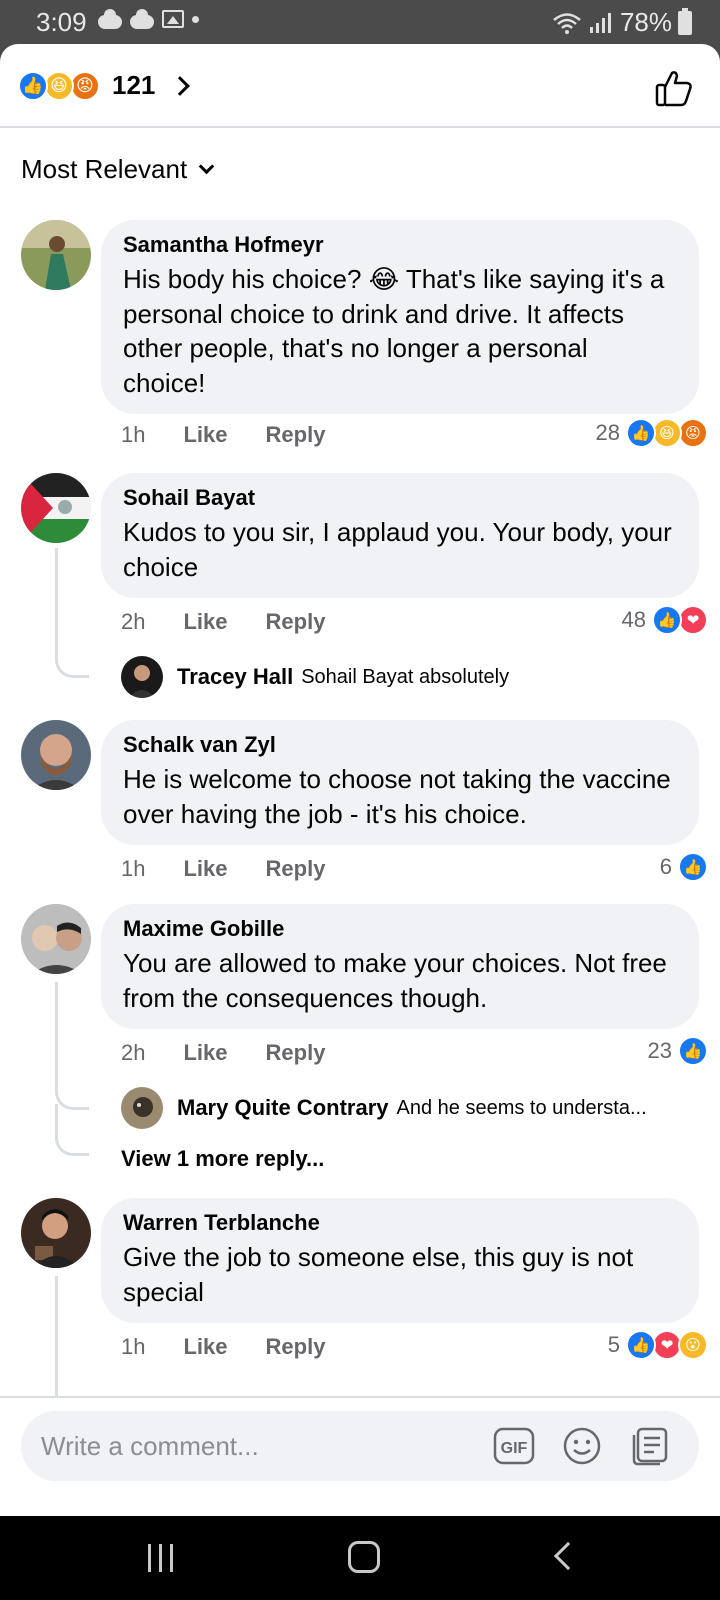  Describe the element at coordinates (657, 1345) in the screenshot. I see `comment-reactions: 5 👍 ❤ 😮` at that location.